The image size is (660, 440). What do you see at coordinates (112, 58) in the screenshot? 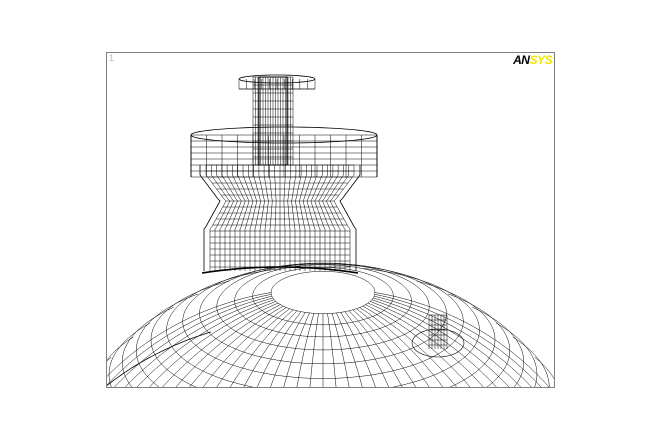
I see `window-number-label: 1` at bounding box center [112, 58].